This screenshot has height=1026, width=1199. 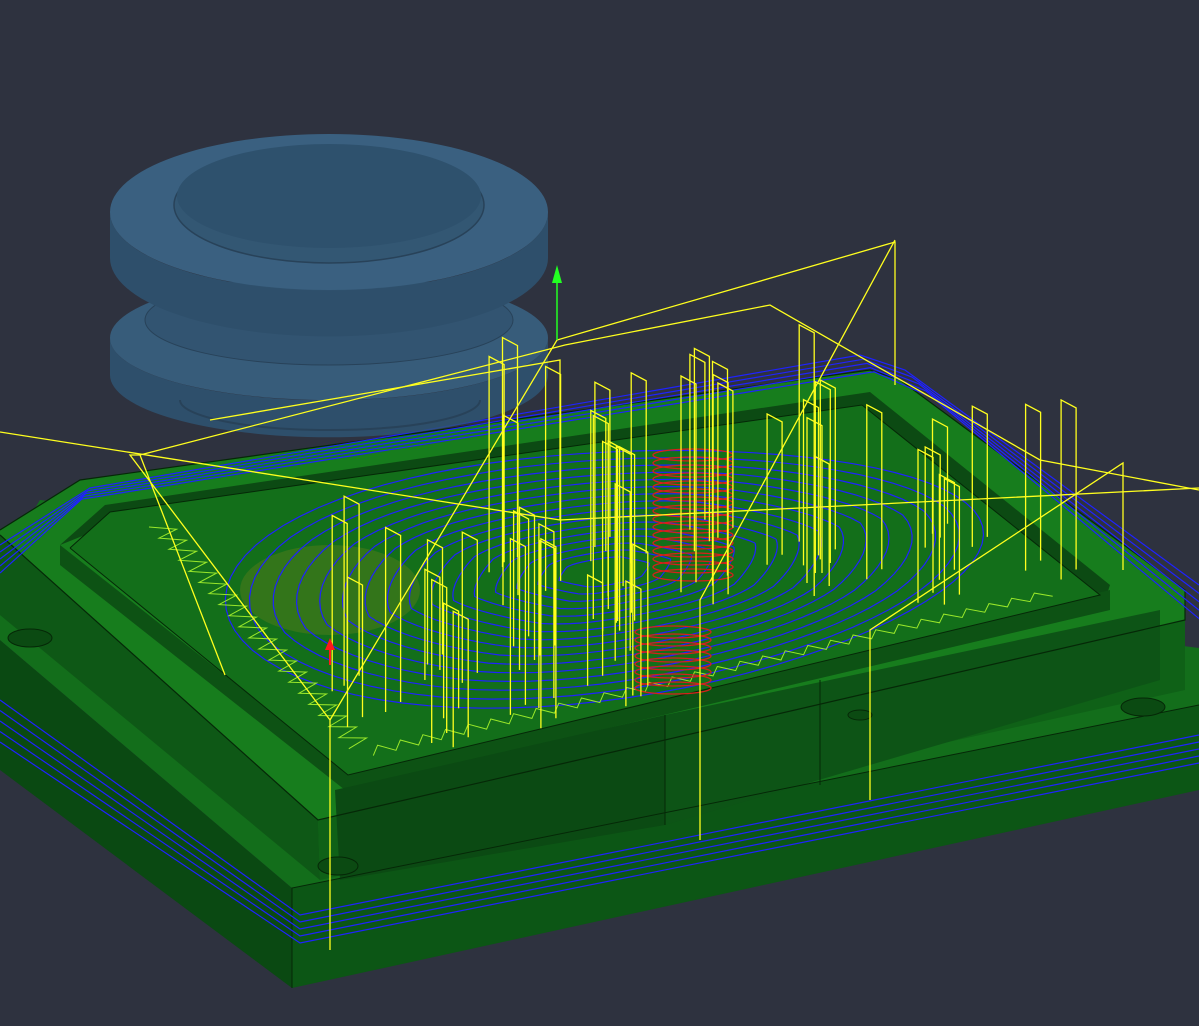 What do you see at coordinates (329, 196) in the screenshot?
I see `tool-upper-disc-center` at bounding box center [329, 196].